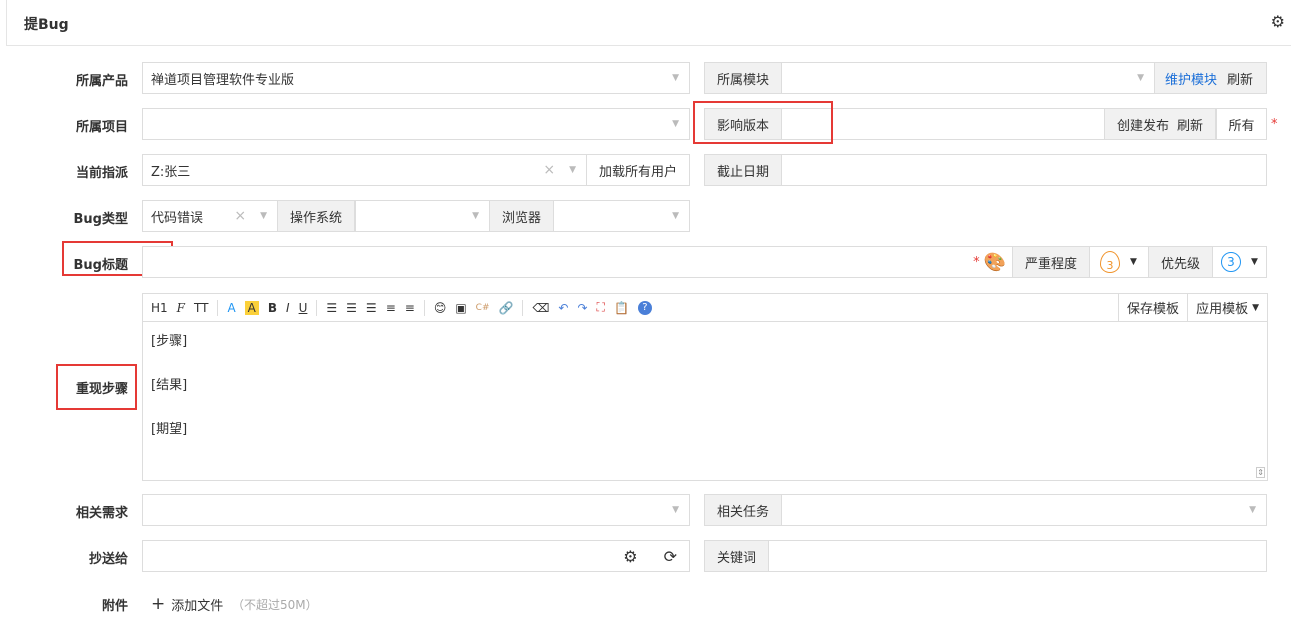 This screenshot has height=623, width=1291. Describe the element at coordinates (159, 308) in the screenshot. I see `heading-button: H1` at that location.